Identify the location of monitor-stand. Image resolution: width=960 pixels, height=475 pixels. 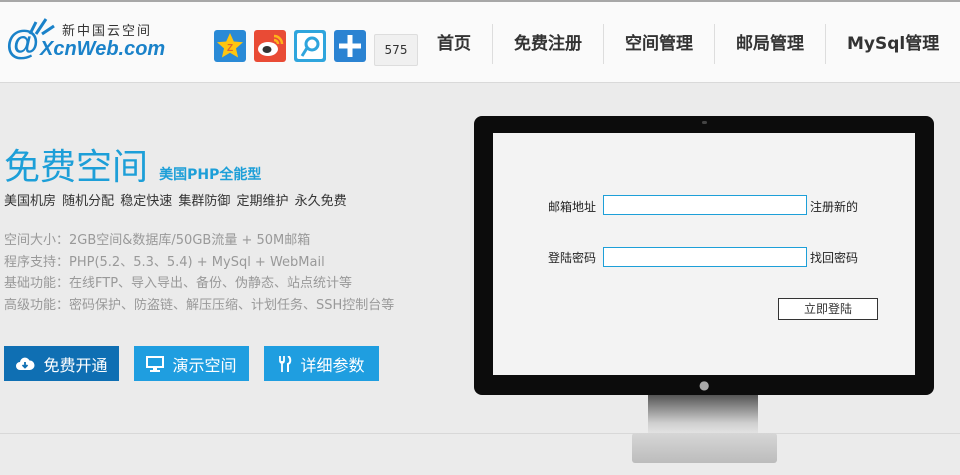
(703, 415).